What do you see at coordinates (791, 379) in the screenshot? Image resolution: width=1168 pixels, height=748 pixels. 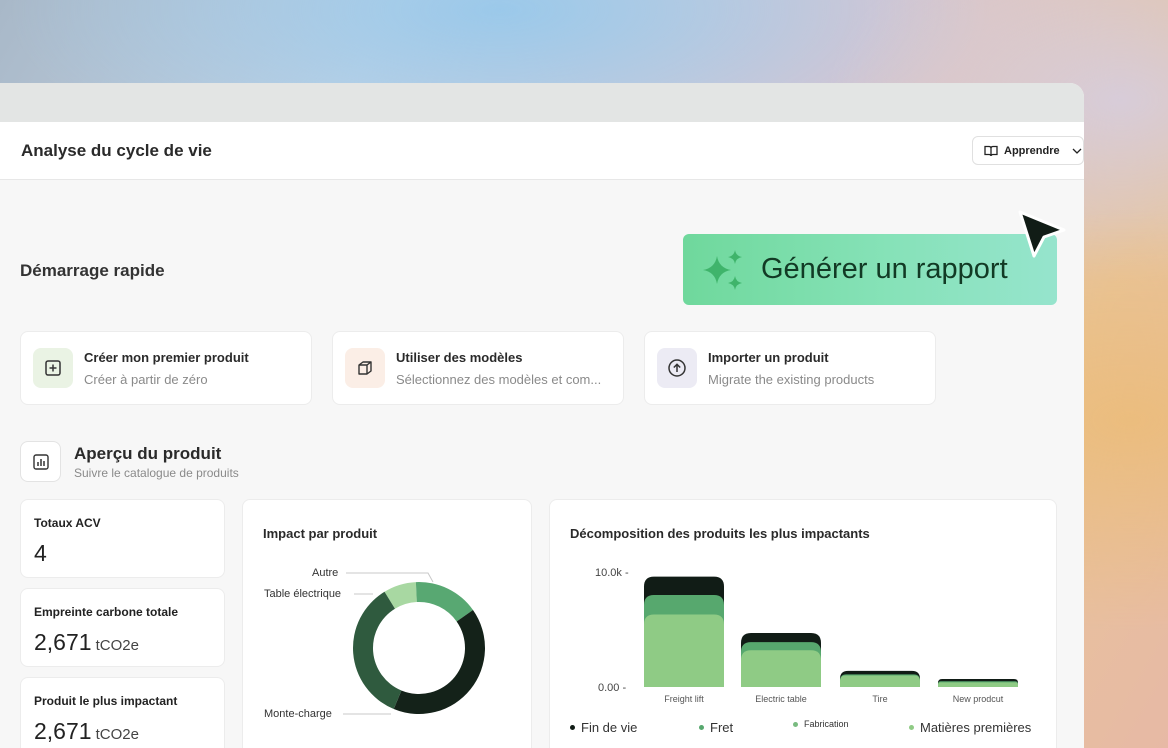 I see `card-subtitle: Migrate the existing products` at bounding box center [791, 379].